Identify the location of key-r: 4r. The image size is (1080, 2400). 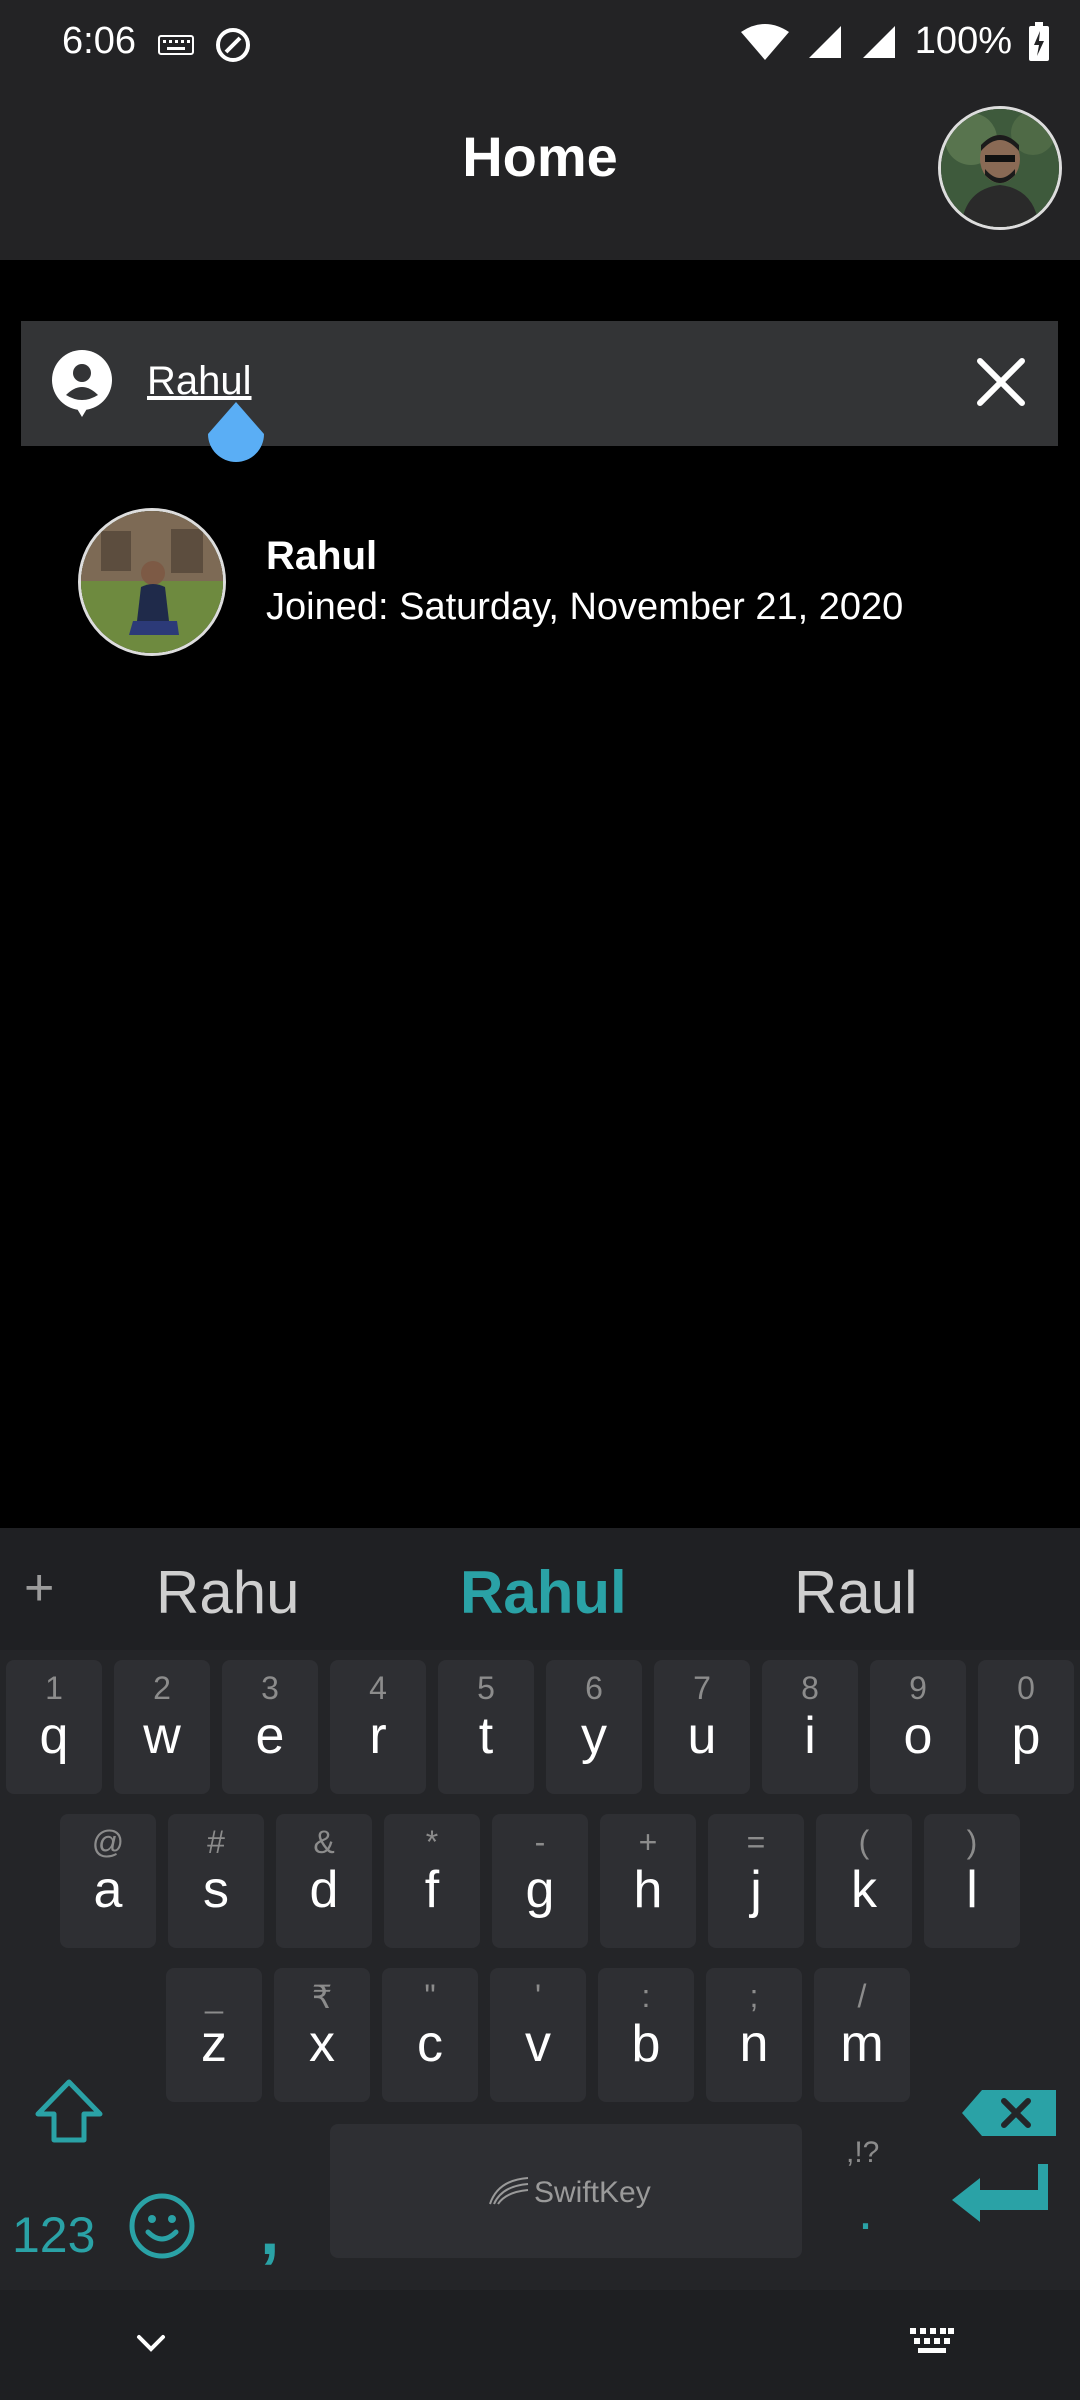
(378, 1727).